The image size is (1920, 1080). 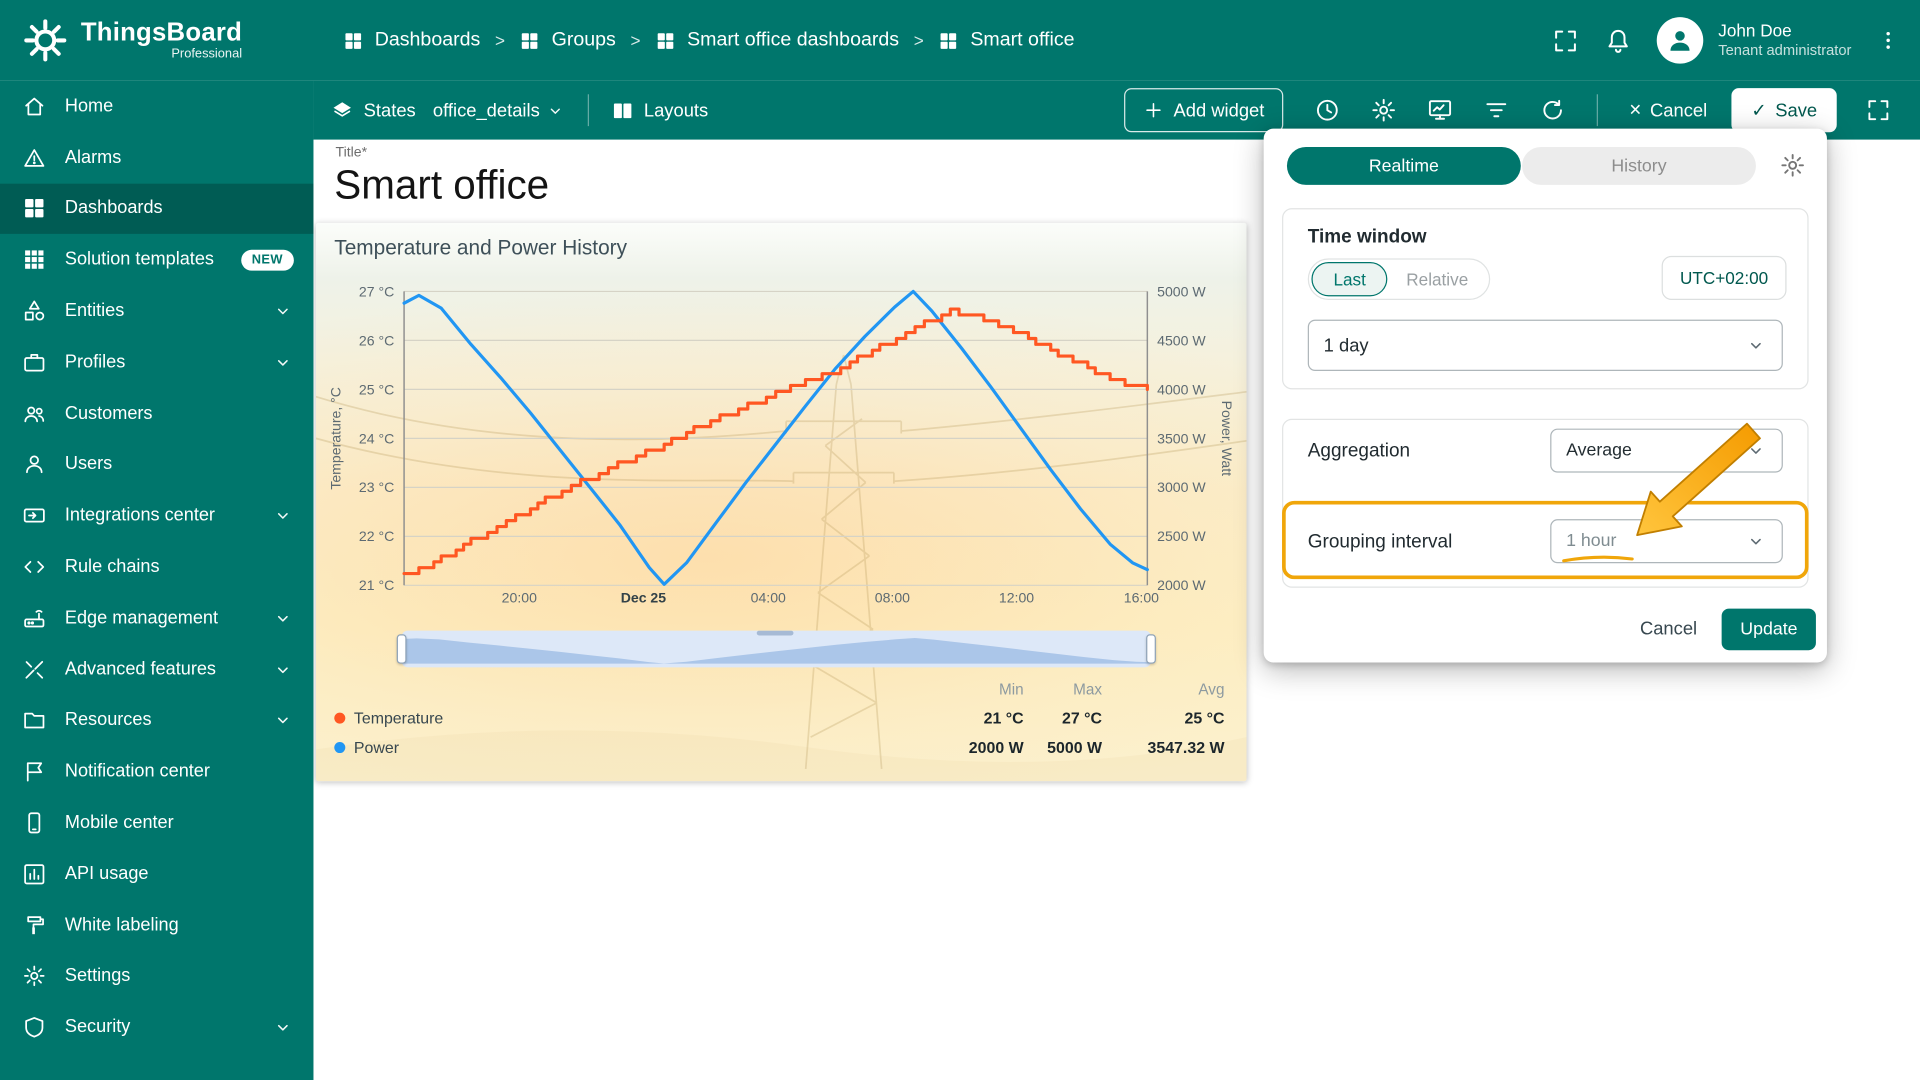 I want to click on svg-text: 08:00, so click(x=892, y=597).